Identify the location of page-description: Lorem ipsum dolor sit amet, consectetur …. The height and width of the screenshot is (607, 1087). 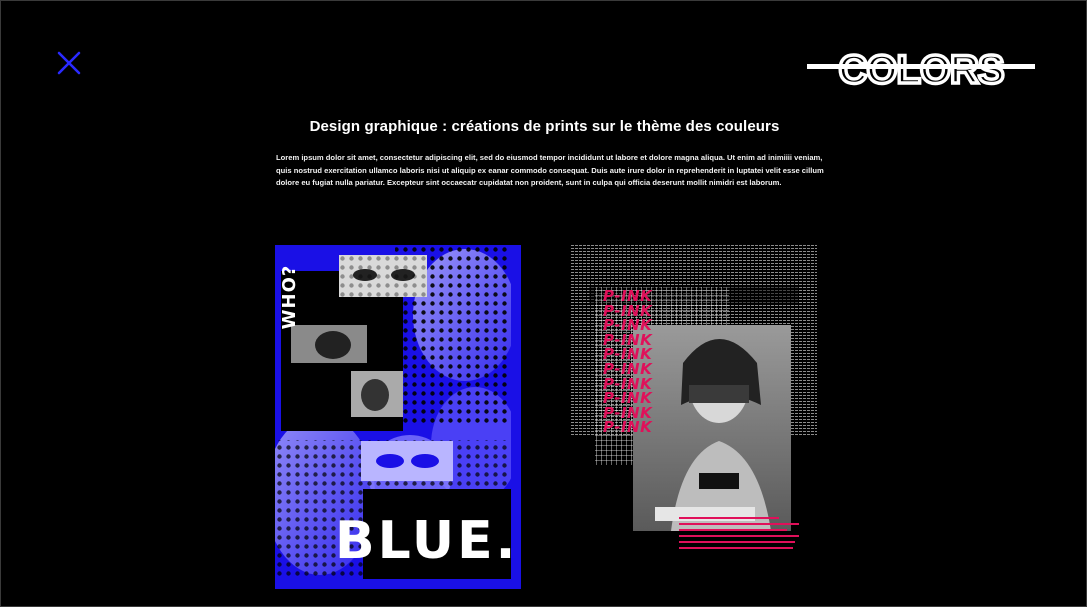
(550, 170).